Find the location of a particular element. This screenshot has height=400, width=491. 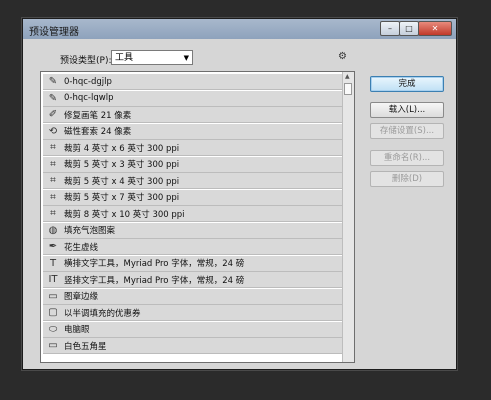

list-item-label: 磁性套索 24 像素 is located at coordinates (98, 132).